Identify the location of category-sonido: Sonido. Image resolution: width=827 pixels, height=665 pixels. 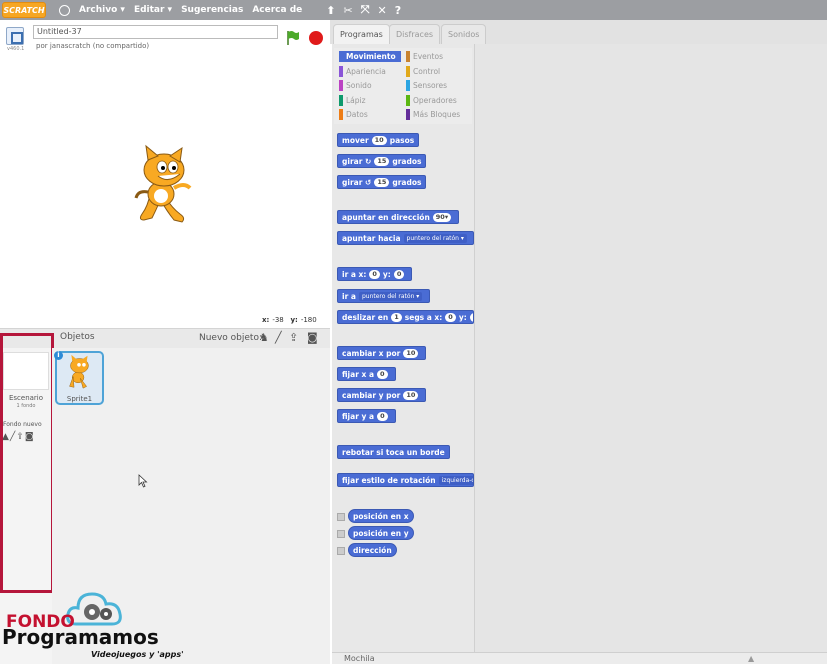
(355, 85).